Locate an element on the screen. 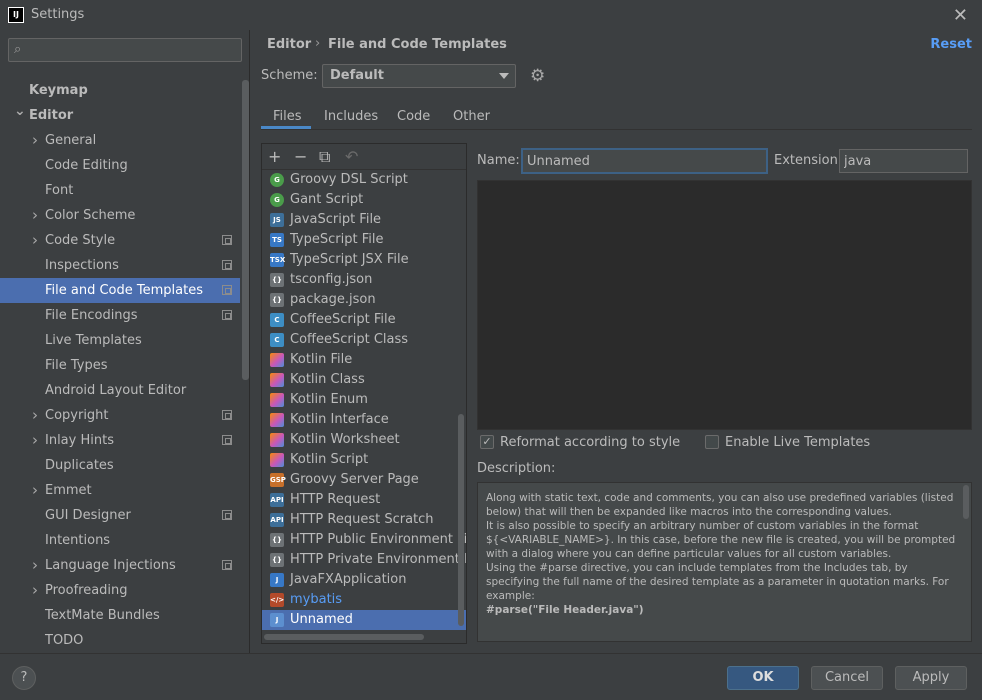  template-item-kotlin-interface: Kotlin Interface is located at coordinates (364, 420).